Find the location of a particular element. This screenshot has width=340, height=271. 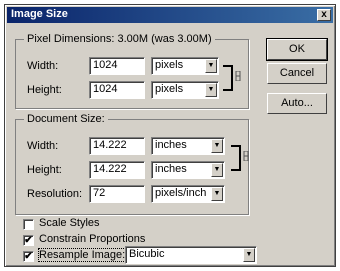

window-title: Image Size is located at coordinates (39, 14).